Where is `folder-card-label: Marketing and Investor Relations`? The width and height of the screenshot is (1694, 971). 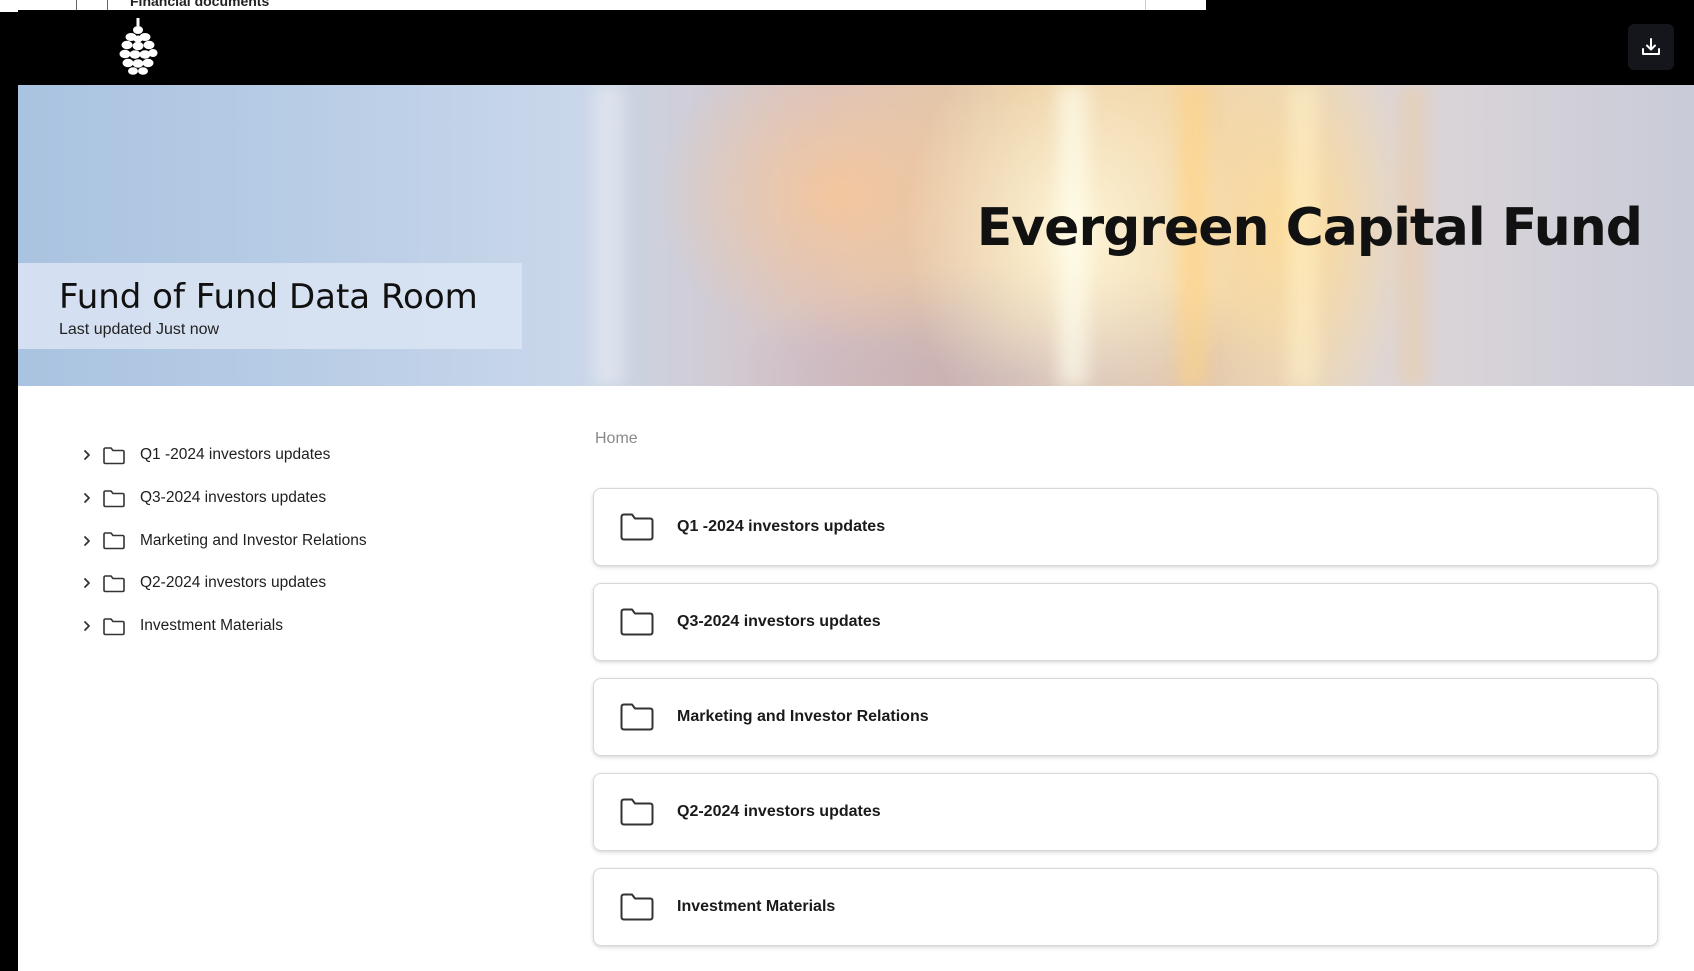 folder-card-label: Marketing and Investor Relations is located at coordinates (803, 716).